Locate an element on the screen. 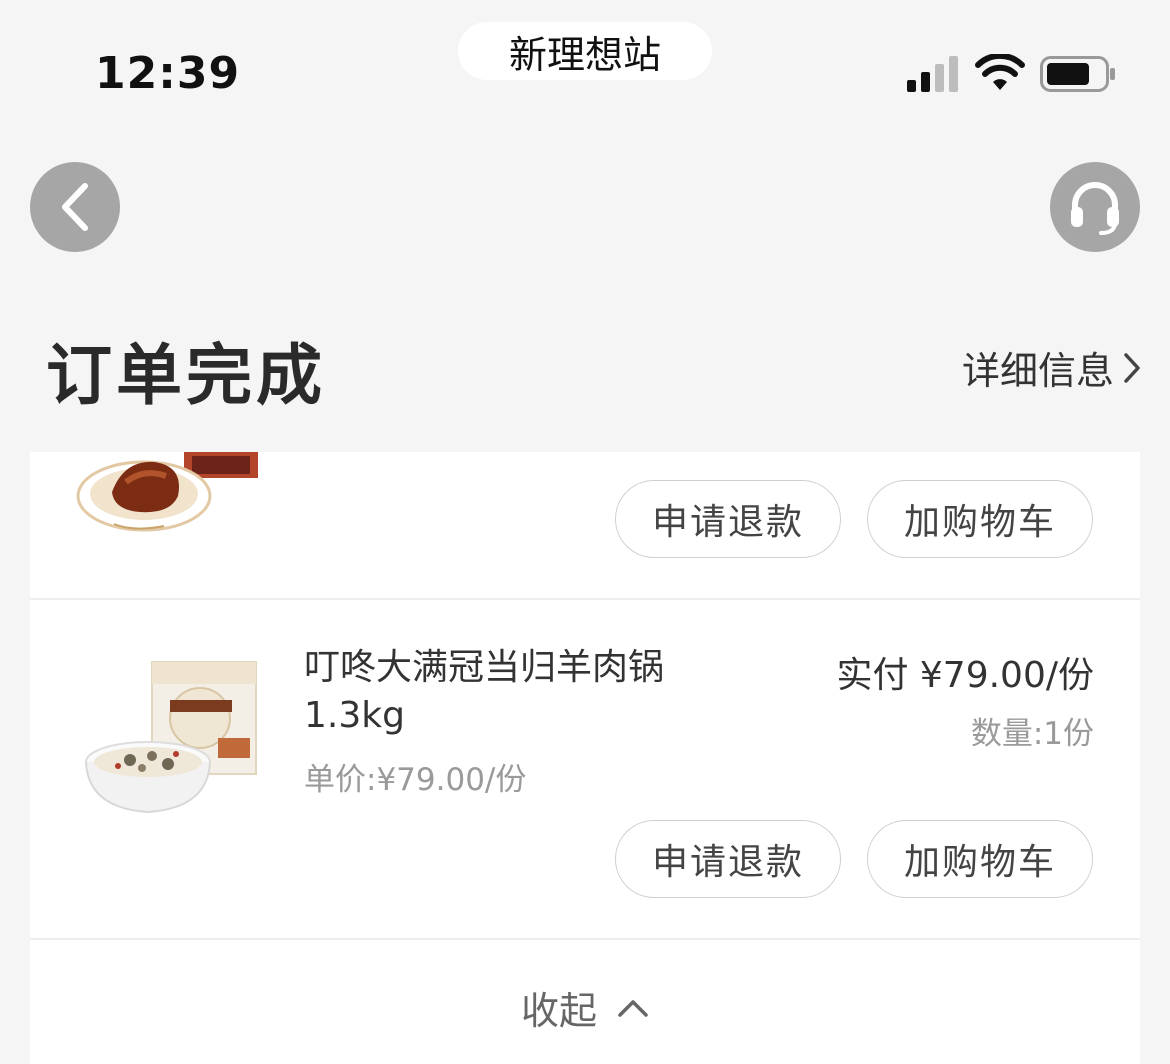  collapse-label: 收起 is located at coordinates (558, 1011).